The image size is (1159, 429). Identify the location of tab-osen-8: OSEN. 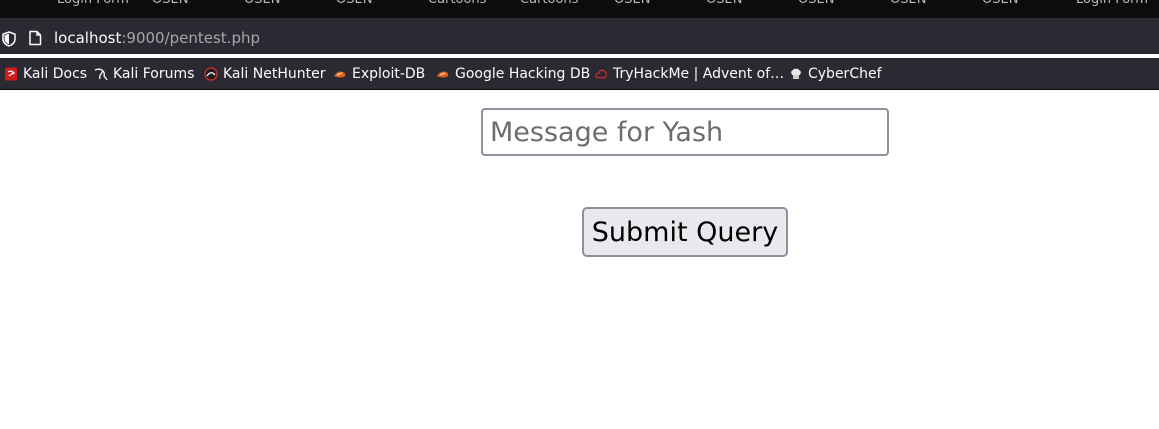
(1002, 4).